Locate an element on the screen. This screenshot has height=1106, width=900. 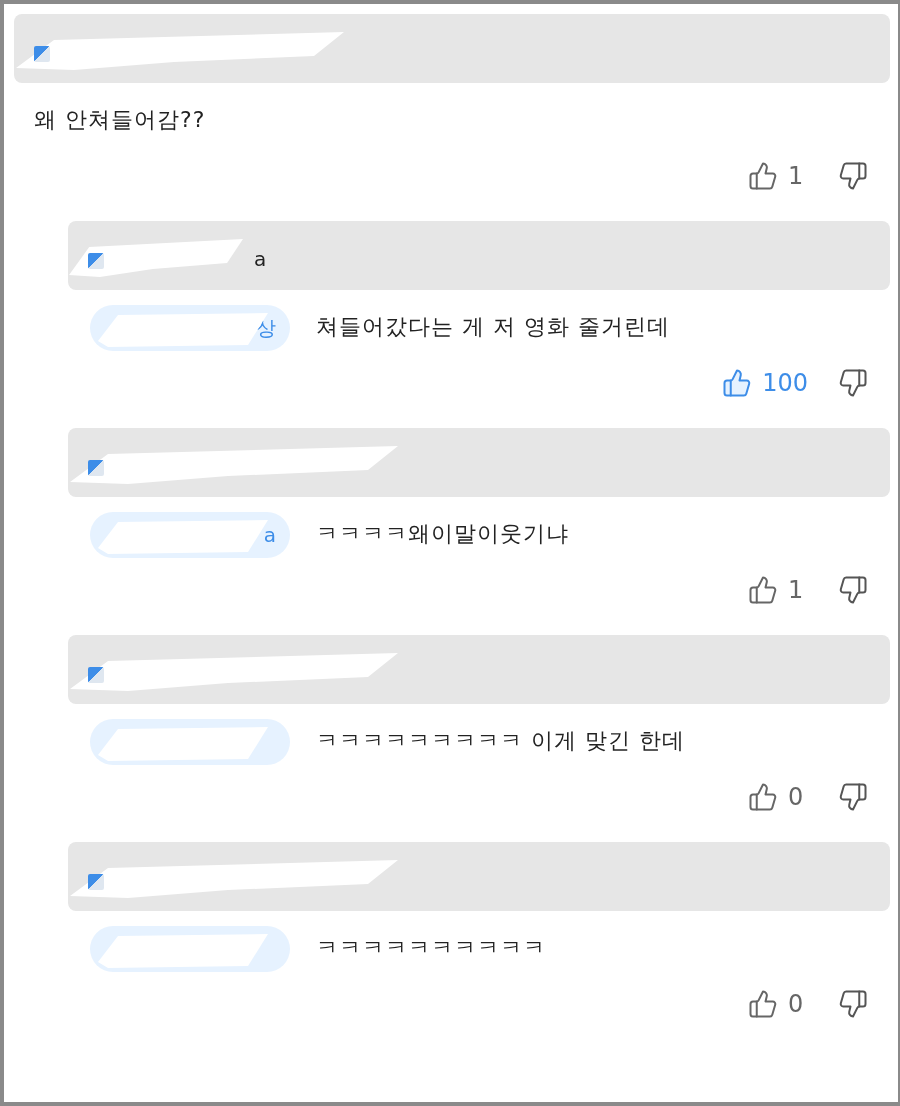
mention-tag: a is located at coordinates (190, 535).